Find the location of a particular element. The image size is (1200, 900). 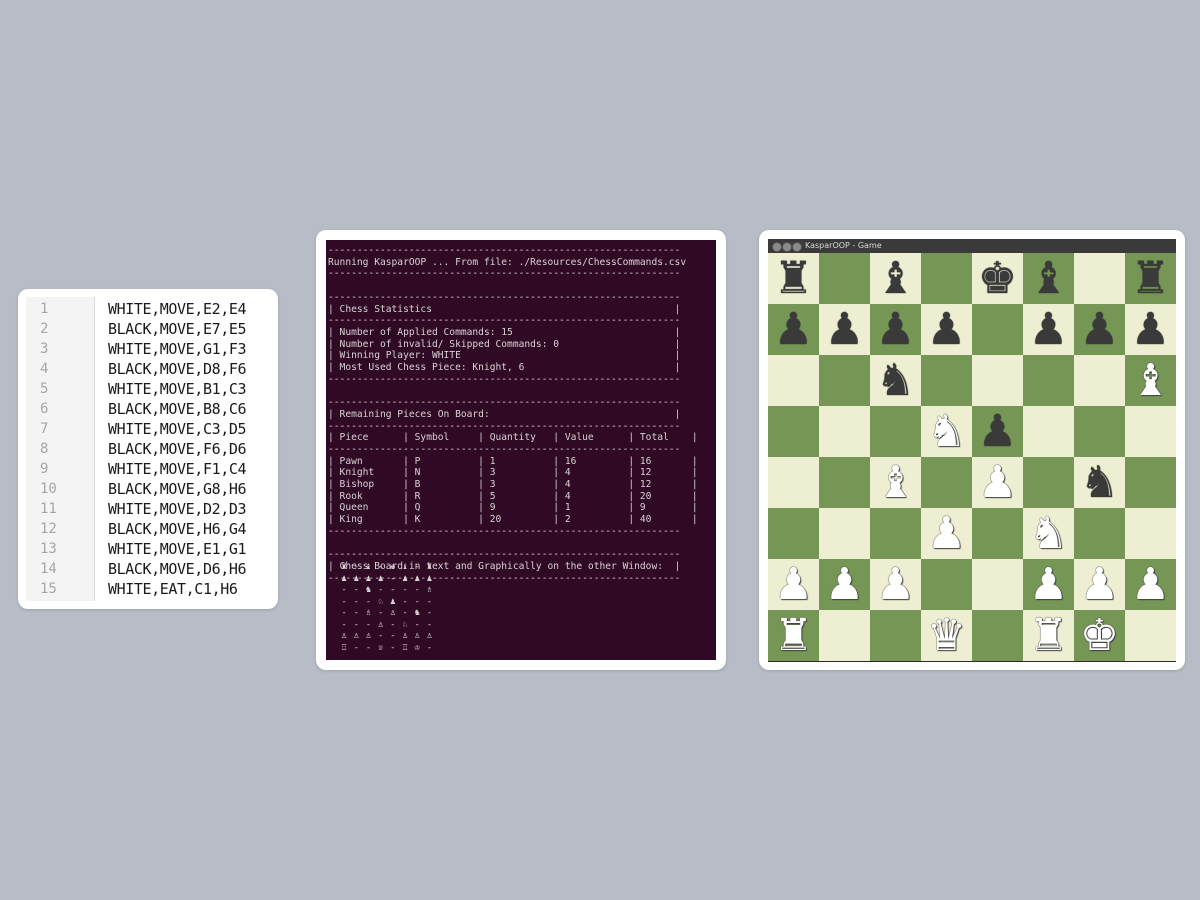

white-king-icon: ♚ is located at coordinates (1099, 635).